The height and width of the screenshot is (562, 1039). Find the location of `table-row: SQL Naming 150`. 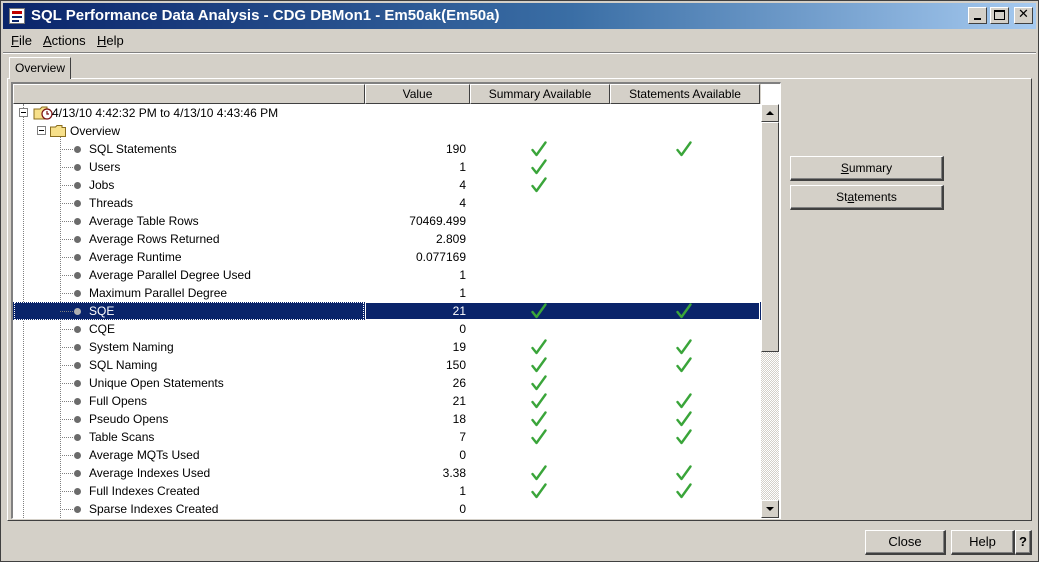

table-row: SQL Naming 150 is located at coordinates (387, 365).